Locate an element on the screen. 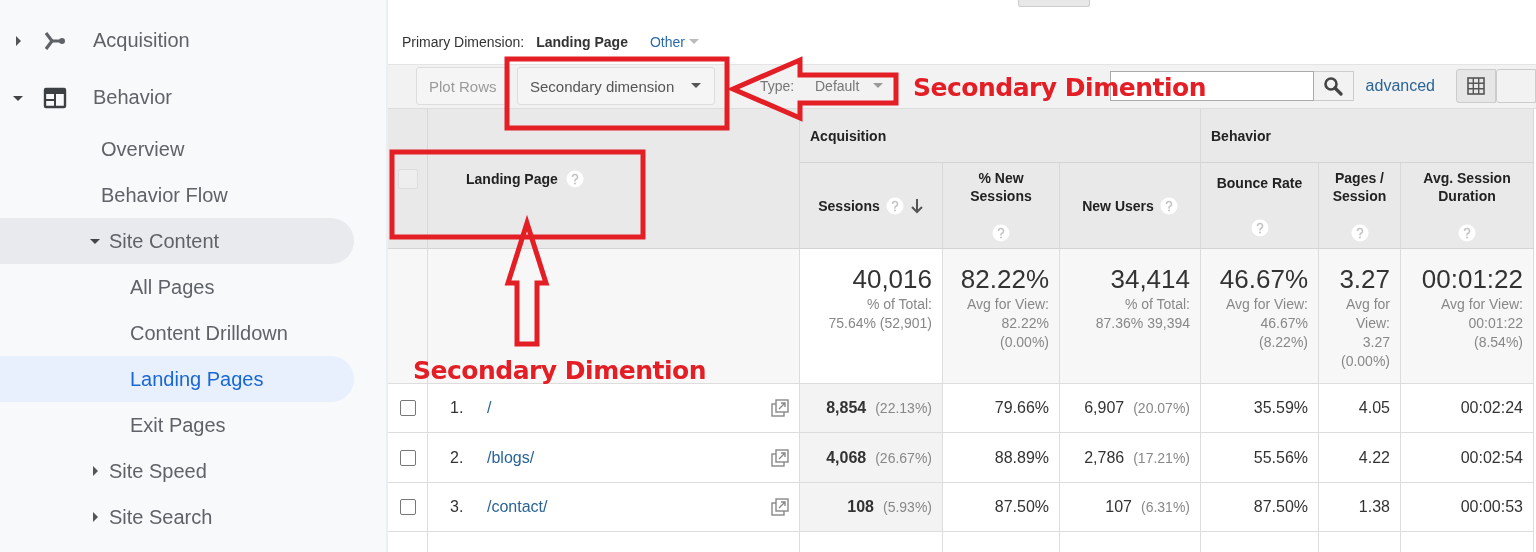 The image size is (1536, 552). table-cell: 4,068 is located at coordinates (846, 457).